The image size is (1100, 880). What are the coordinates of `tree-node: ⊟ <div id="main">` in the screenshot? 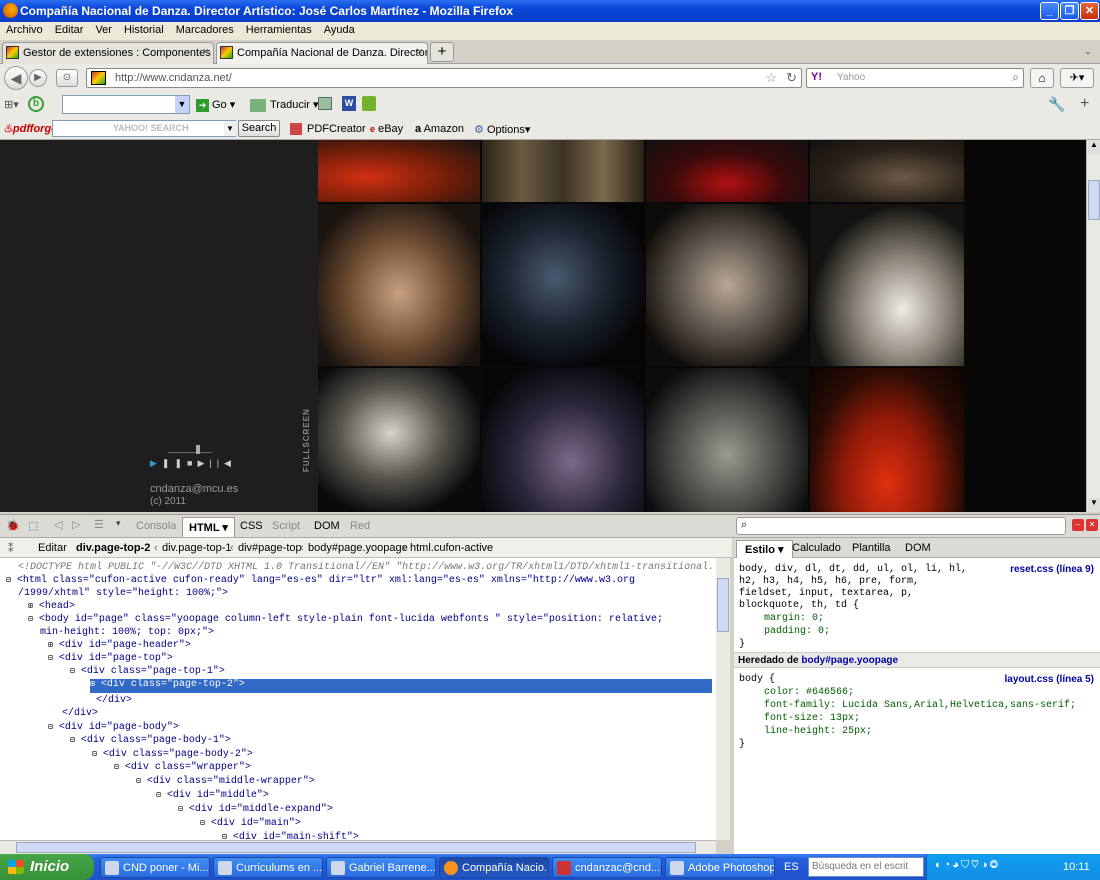 It's located at (250, 823).